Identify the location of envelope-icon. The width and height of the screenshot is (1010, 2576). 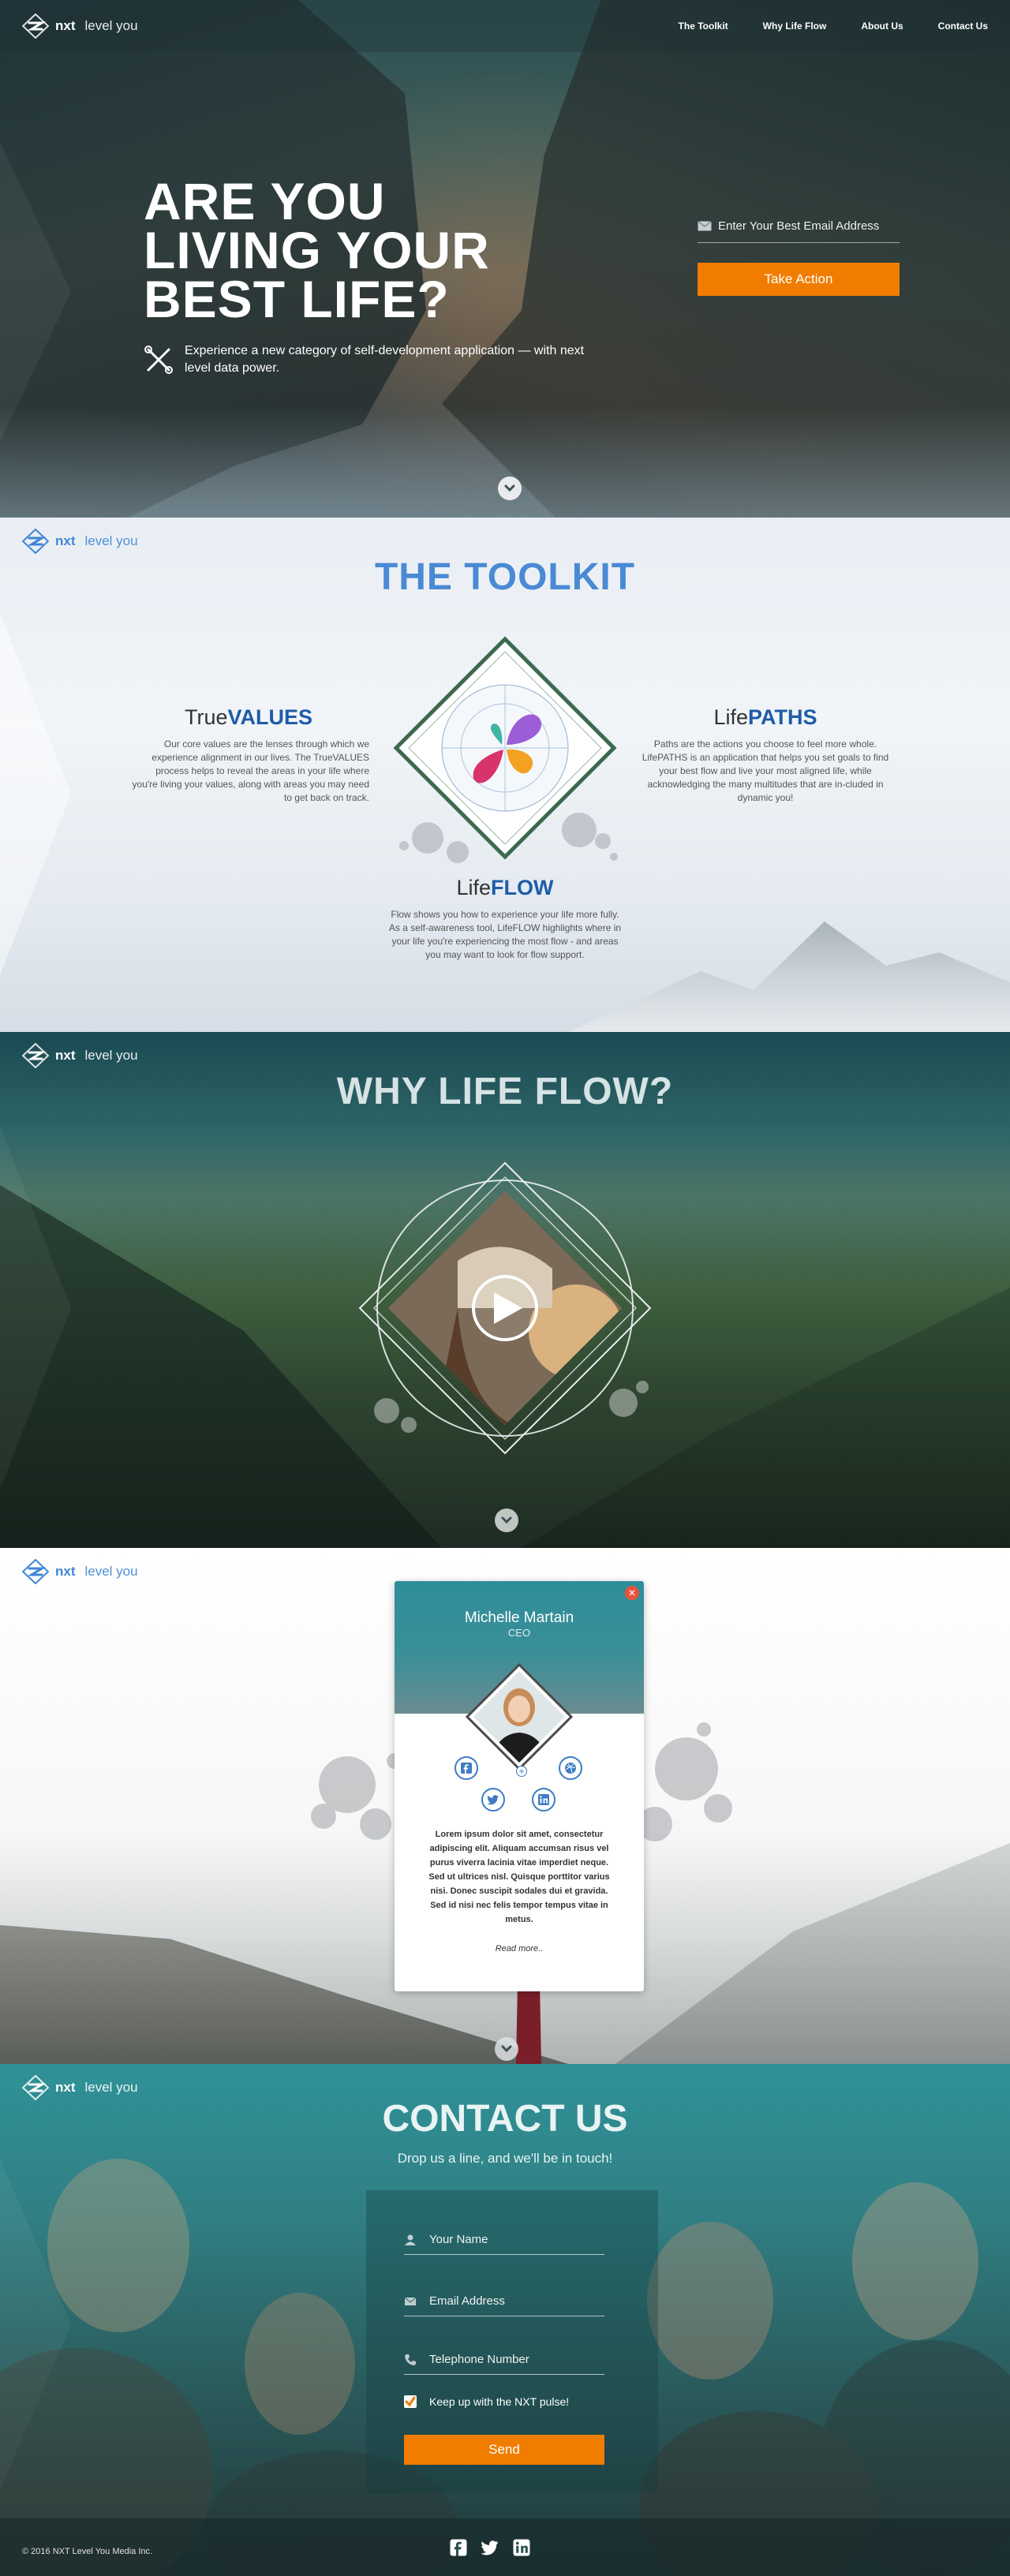
(410, 2301).